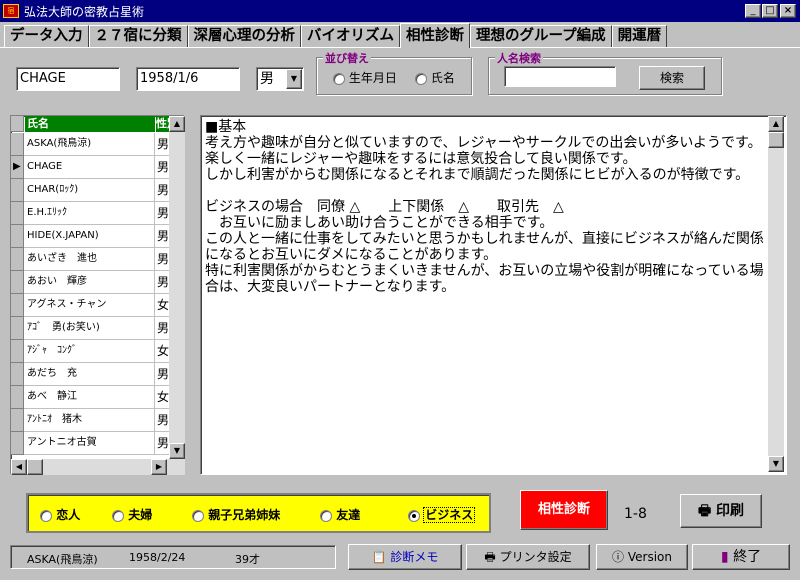 This screenshot has height=580, width=800. What do you see at coordinates (541, 36) in the screenshot?
I see `tab-ideal-group: 理想のグループ編成` at bounding box center [541, 36].